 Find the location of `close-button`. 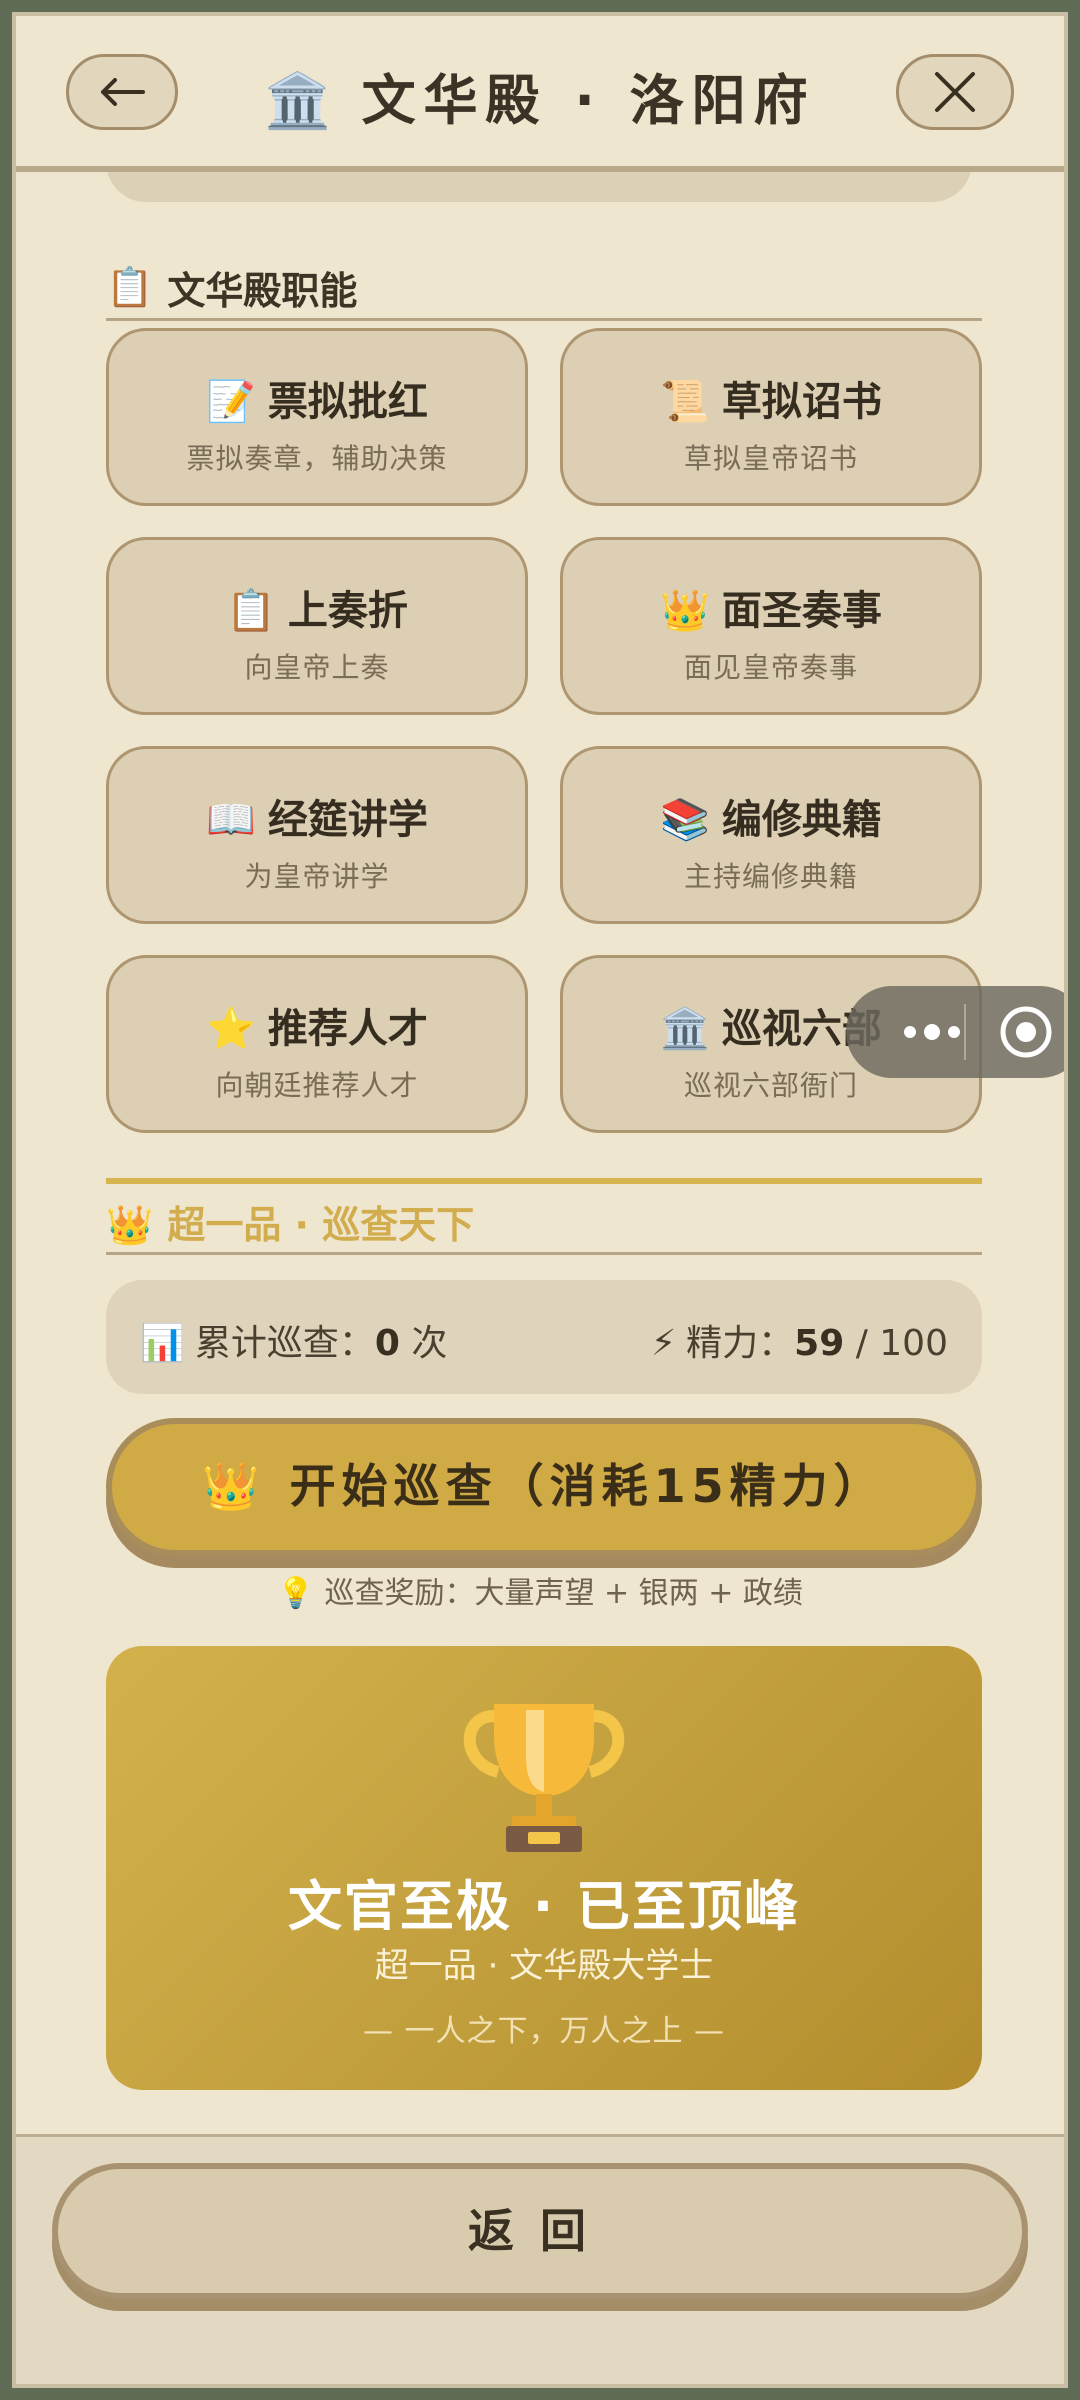

close-button is located at coordinates (955, 92).